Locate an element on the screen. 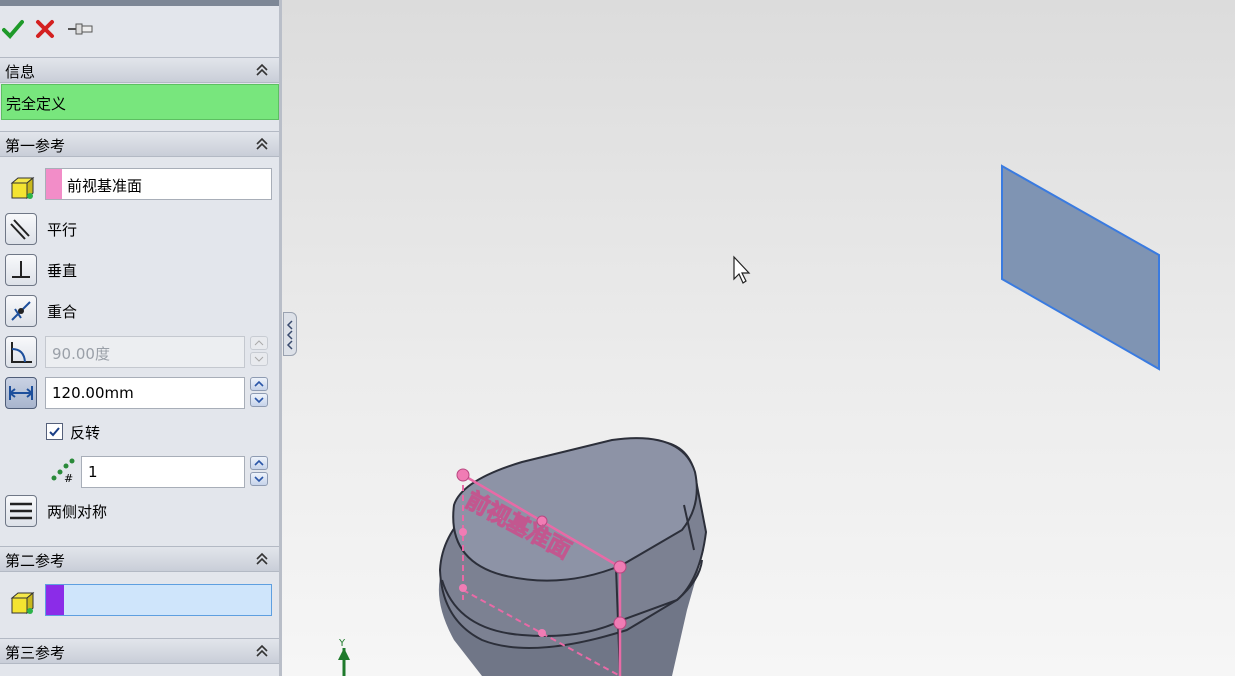  status-banner: 完全定义 is located at coordinates (140, 102).